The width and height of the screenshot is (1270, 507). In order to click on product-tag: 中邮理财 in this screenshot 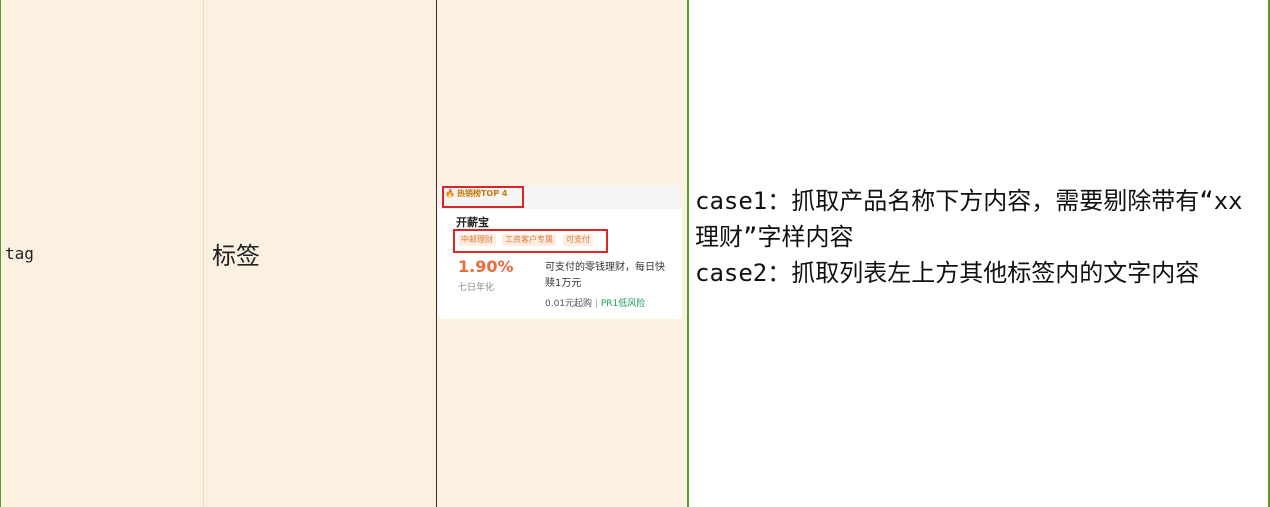, I will do `click(477, 240)`.